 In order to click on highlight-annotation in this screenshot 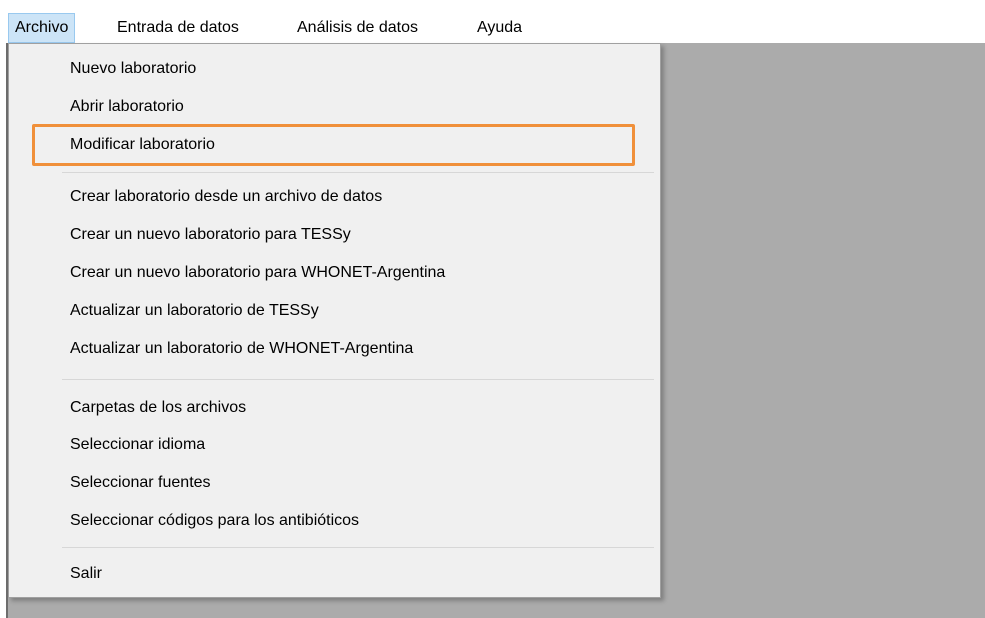, I will do `click(333, 145)`.